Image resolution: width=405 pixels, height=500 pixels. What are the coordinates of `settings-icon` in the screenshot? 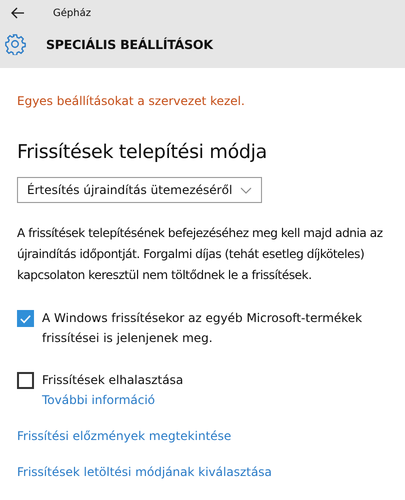 It's located at (15, 44).